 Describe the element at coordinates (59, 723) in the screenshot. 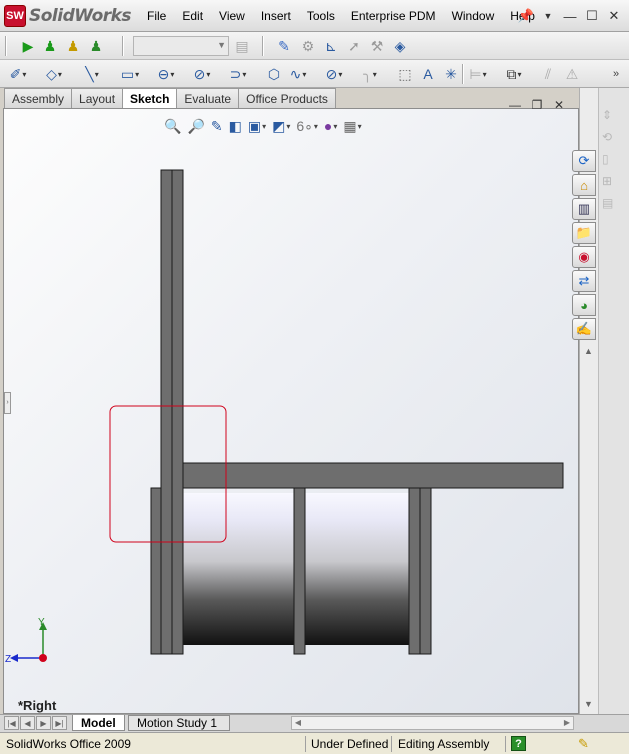

I see `last-tab-icon: ▶|` at that location.